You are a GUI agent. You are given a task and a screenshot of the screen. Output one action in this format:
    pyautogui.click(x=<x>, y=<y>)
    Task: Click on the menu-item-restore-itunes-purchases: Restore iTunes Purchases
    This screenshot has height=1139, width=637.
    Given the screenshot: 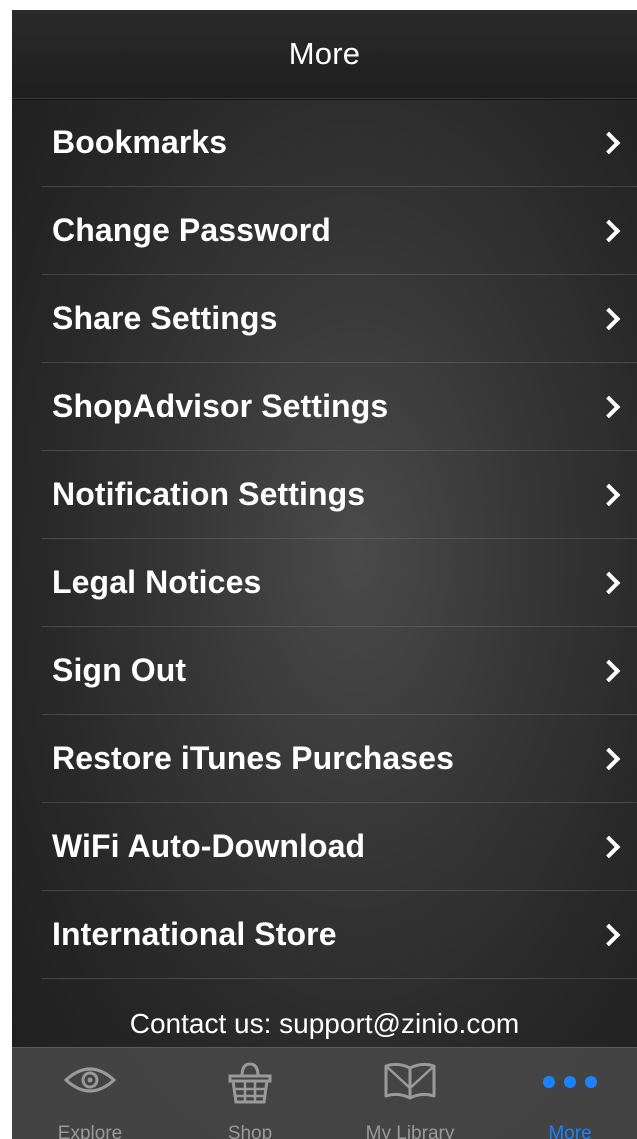 What is the action you would take?
    pyautogui.click(x=339, y=759)
    